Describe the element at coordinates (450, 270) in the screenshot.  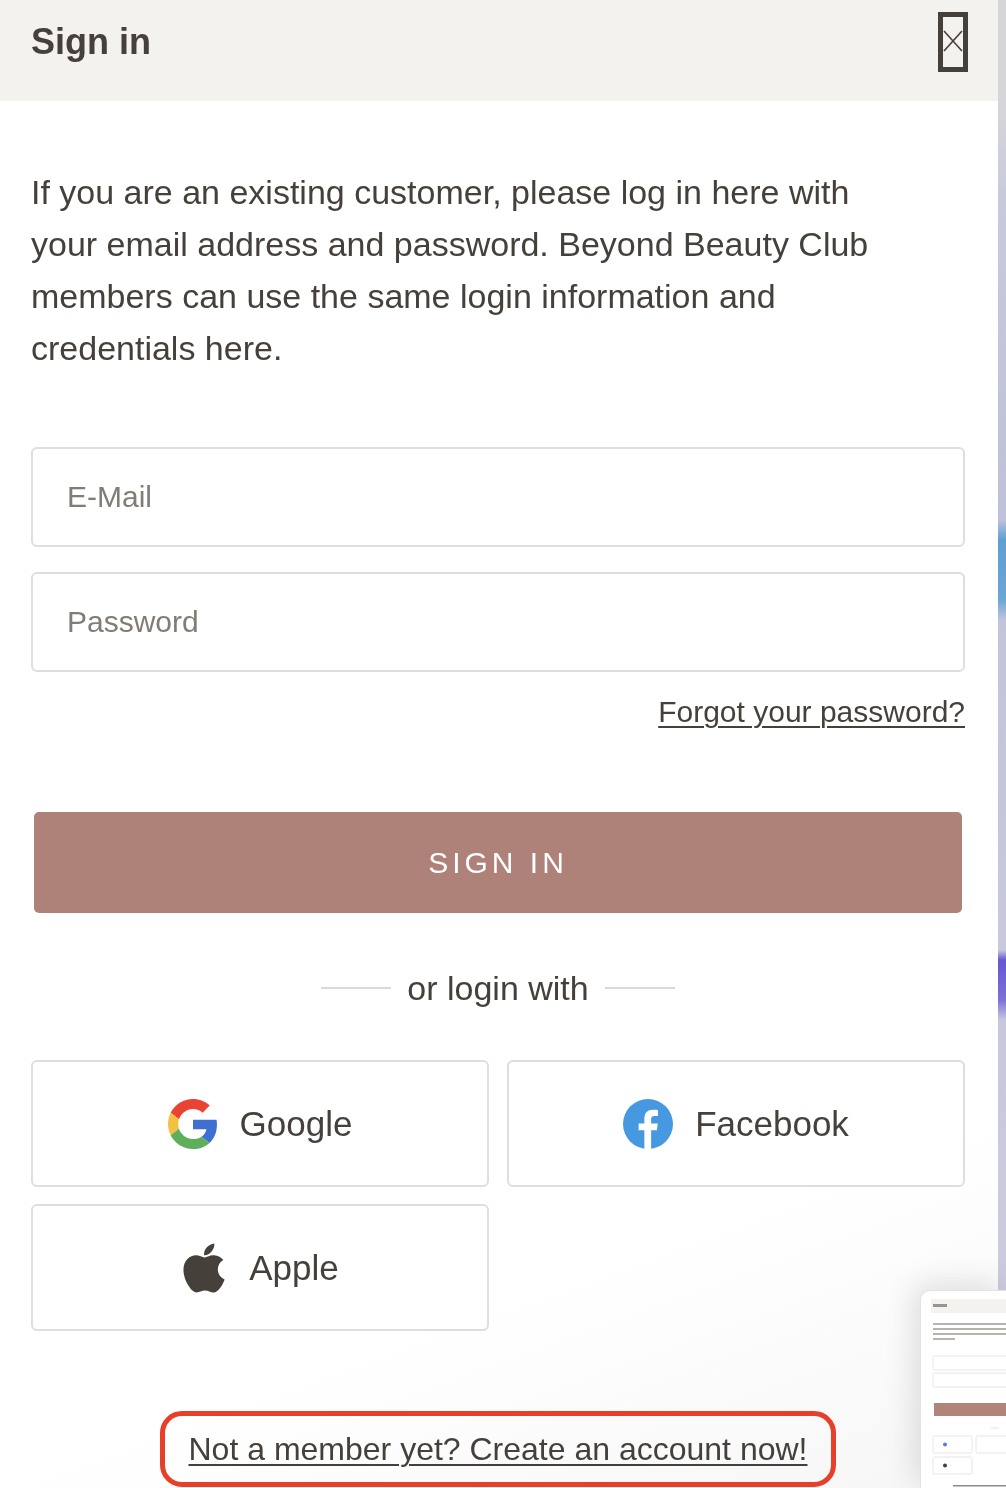
I see `intro-text: If you are an existing customer, please log in here with your email address and password. Beyond Beauty Club members can use the same login information and credentials here.` at that location.